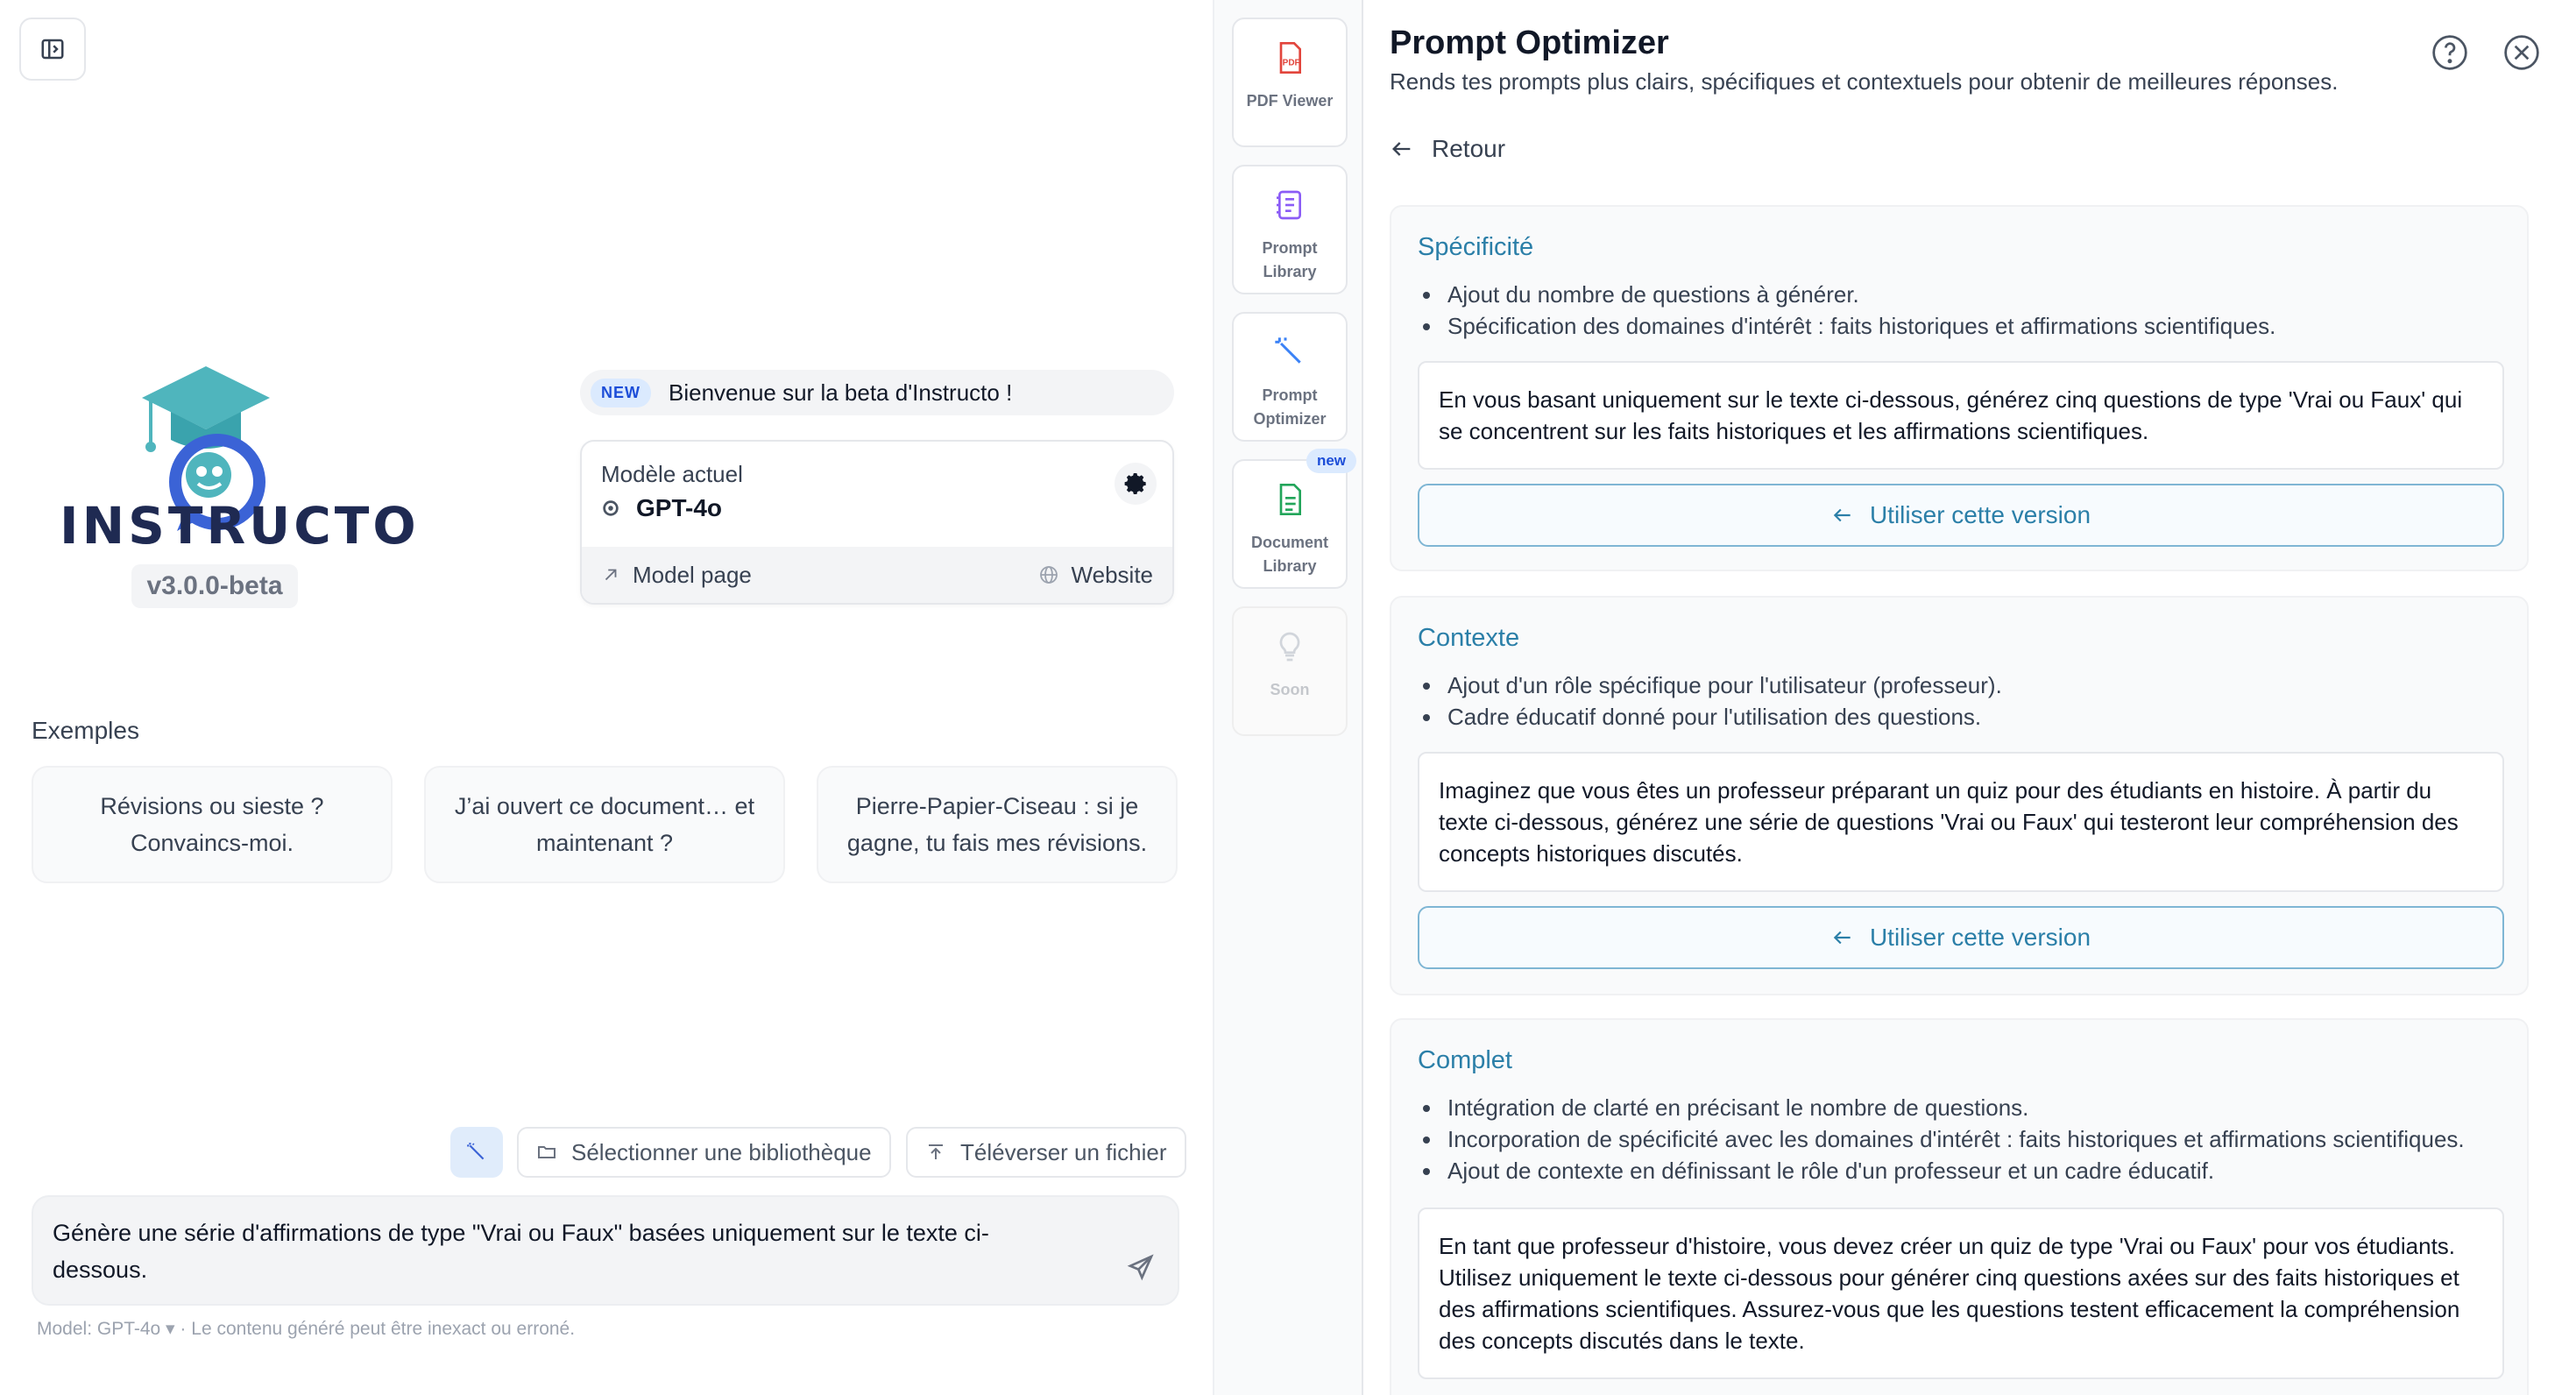 The image size is (2576, 1395). I want to click on website-link: Website, so click(1095, 575).